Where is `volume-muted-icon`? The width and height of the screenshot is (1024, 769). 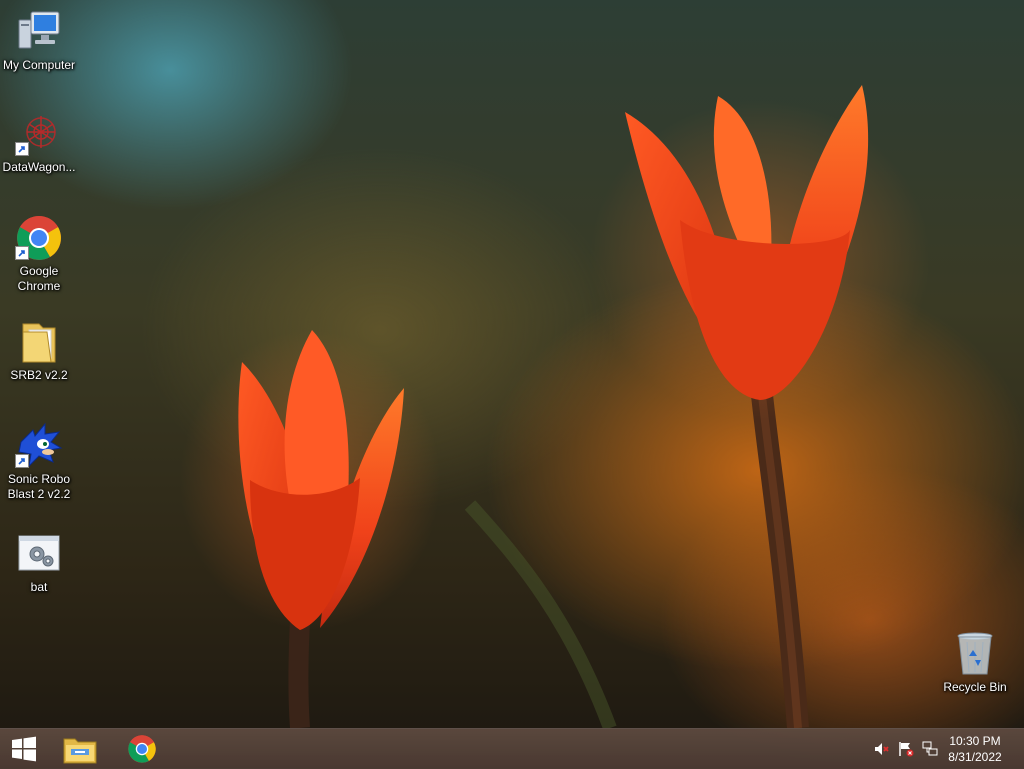 volume-muted-icon is located at coordinates (882, 749).